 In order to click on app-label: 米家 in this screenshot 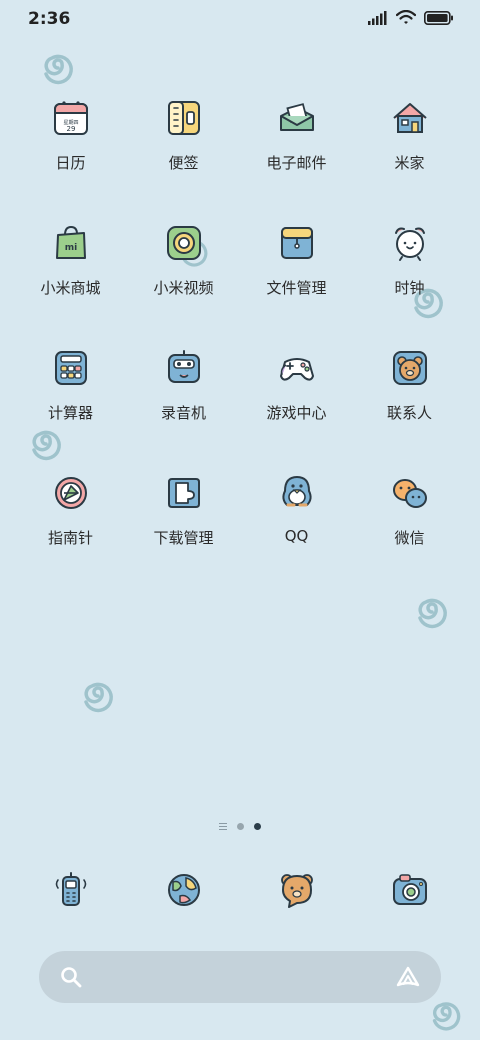, I will do `click(409, 163)`.